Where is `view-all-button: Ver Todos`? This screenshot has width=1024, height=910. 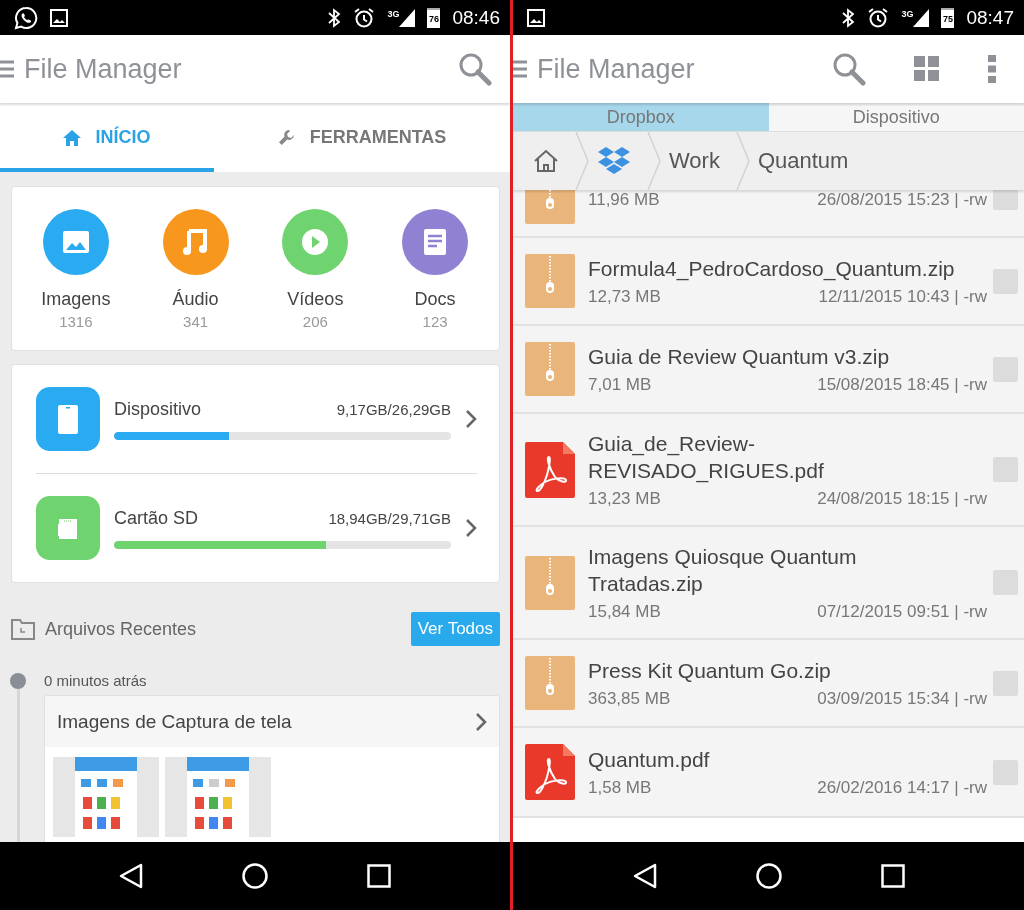 view-all-button: Ver Todos is located at coordinates (455, 629).